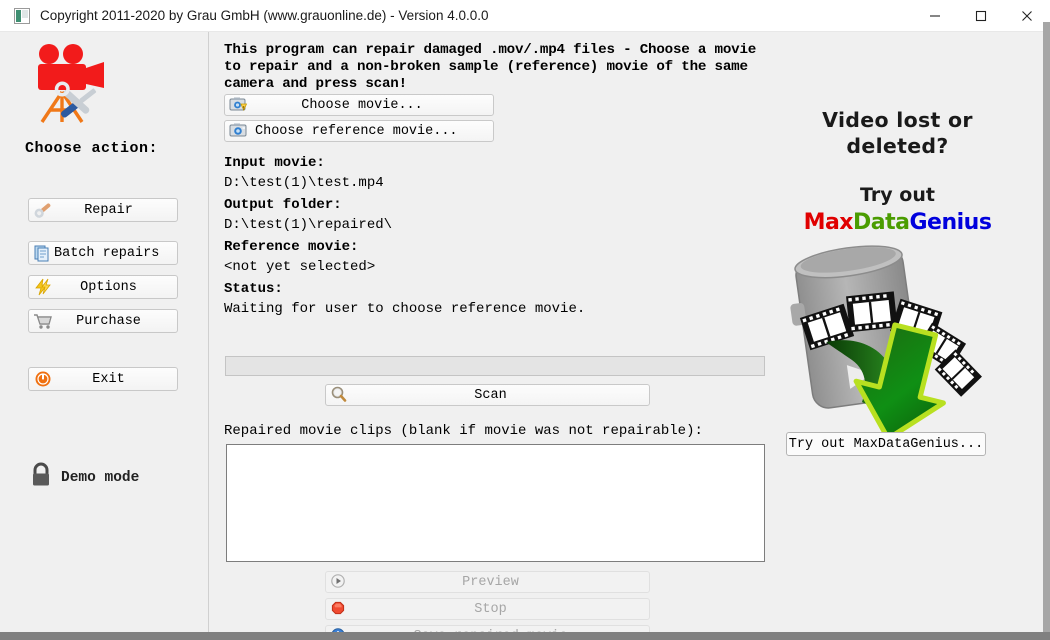 The width and height of the screenshot is (1050, 640). I want to click on stop-red-icon, so click(342, 609).